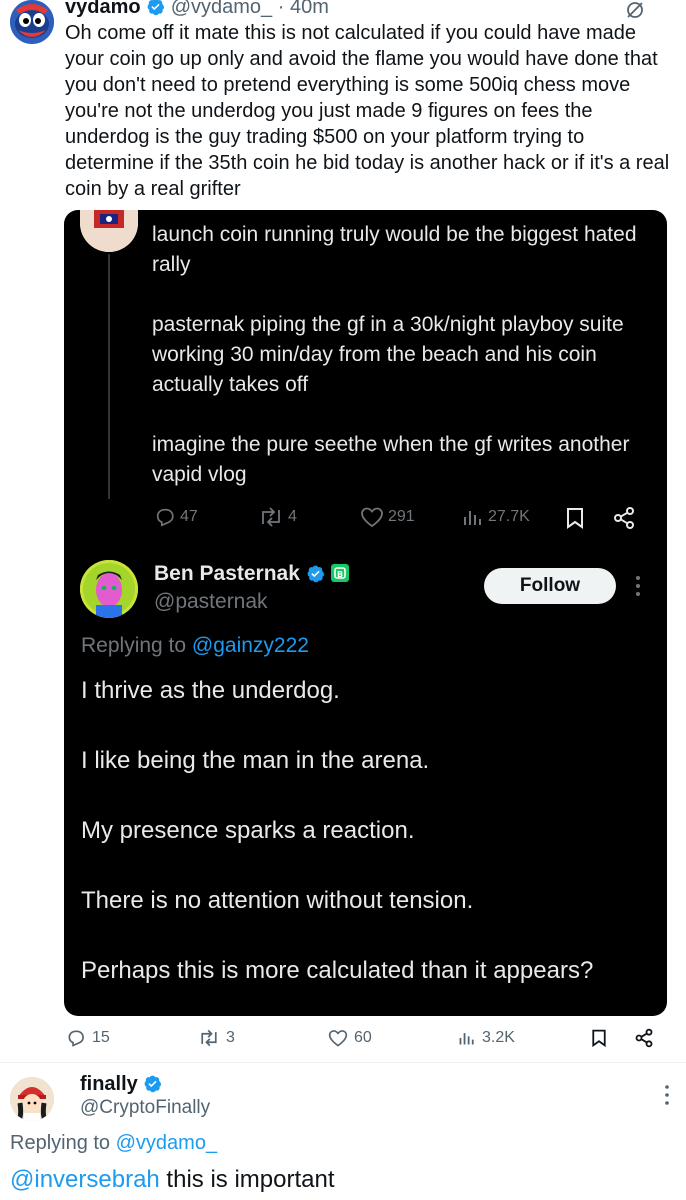 This screenshot has height=1200, width=686. Describe the element at coordinates (101, 1037) in the screenshot. I see `reply-count: 15` at that location.